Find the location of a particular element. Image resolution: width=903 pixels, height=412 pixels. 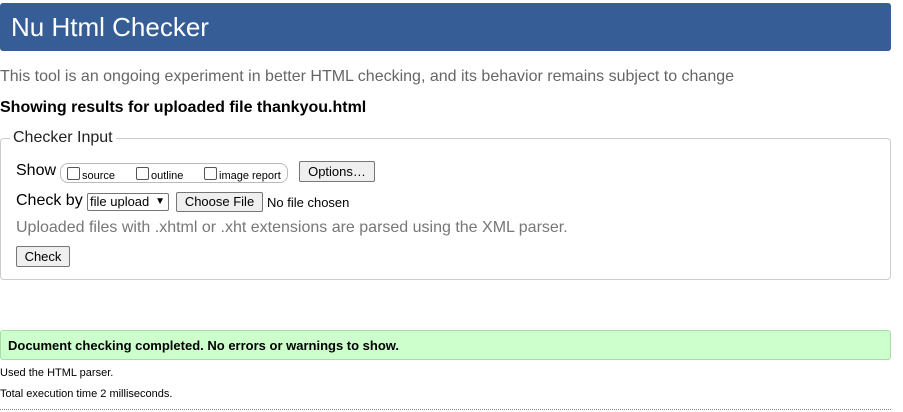

check-by-select-value: file upload is located at coordinates (120, 201).